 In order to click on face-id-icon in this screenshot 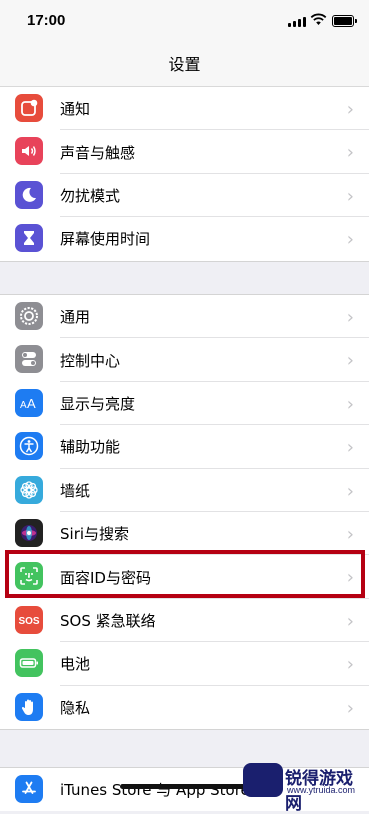, I will do `click(29, 576)`.